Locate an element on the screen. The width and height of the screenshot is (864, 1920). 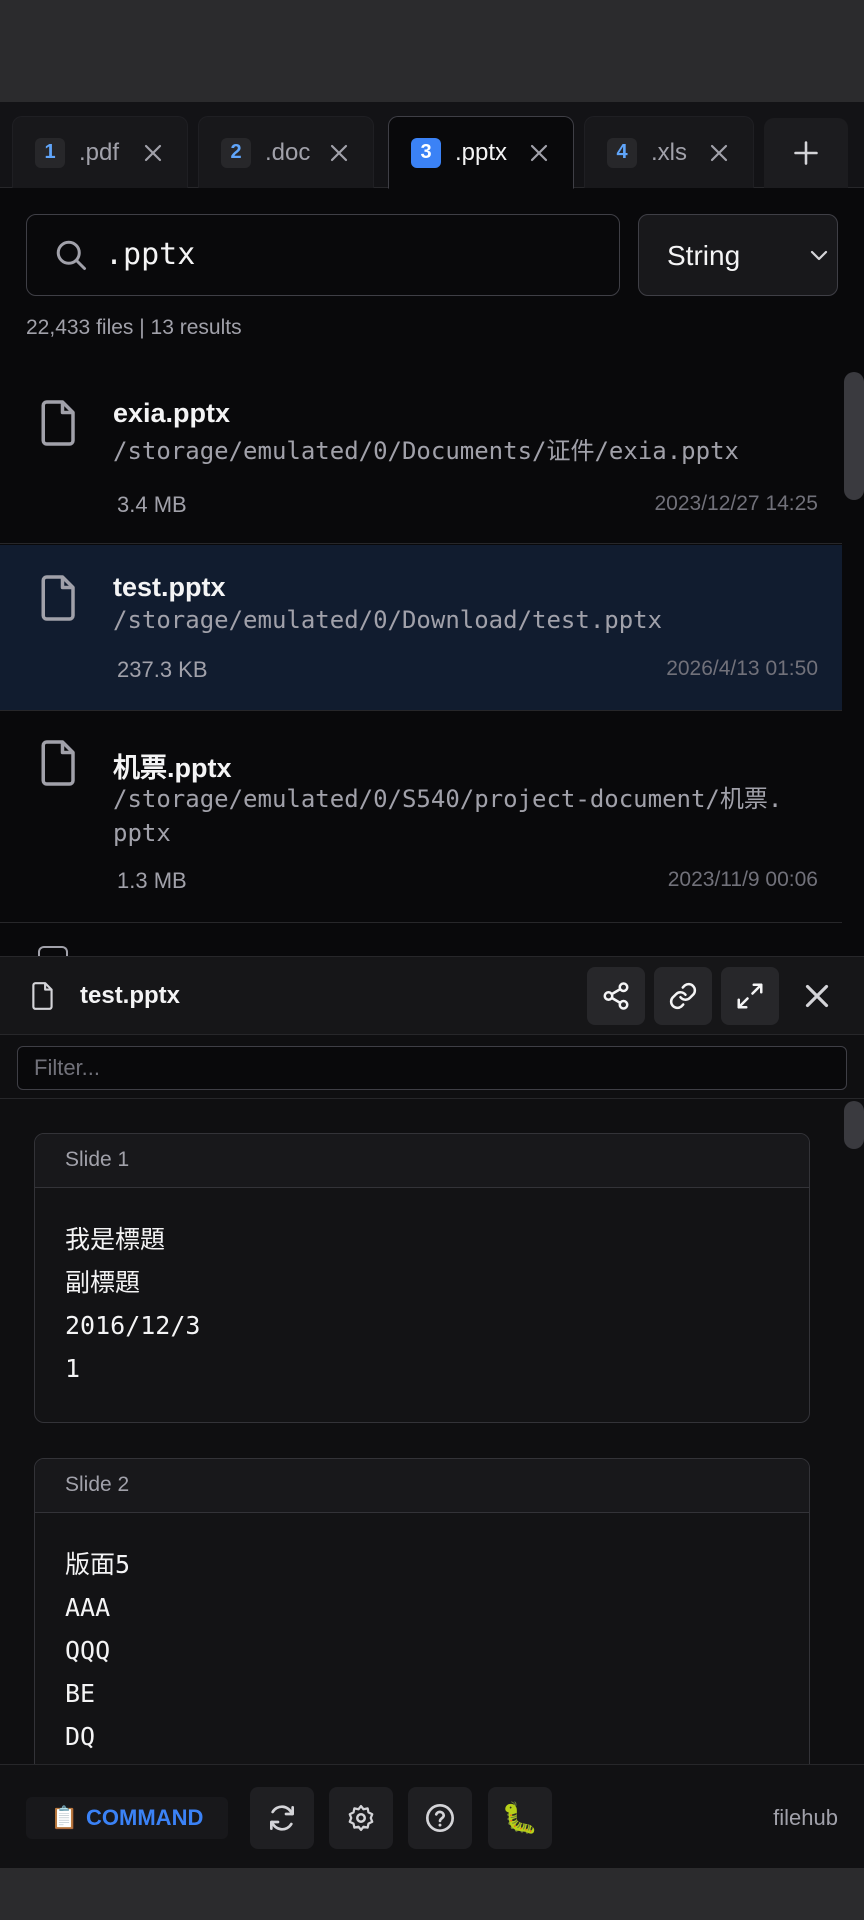
system-status-bar is located at coordinates (432, 51).